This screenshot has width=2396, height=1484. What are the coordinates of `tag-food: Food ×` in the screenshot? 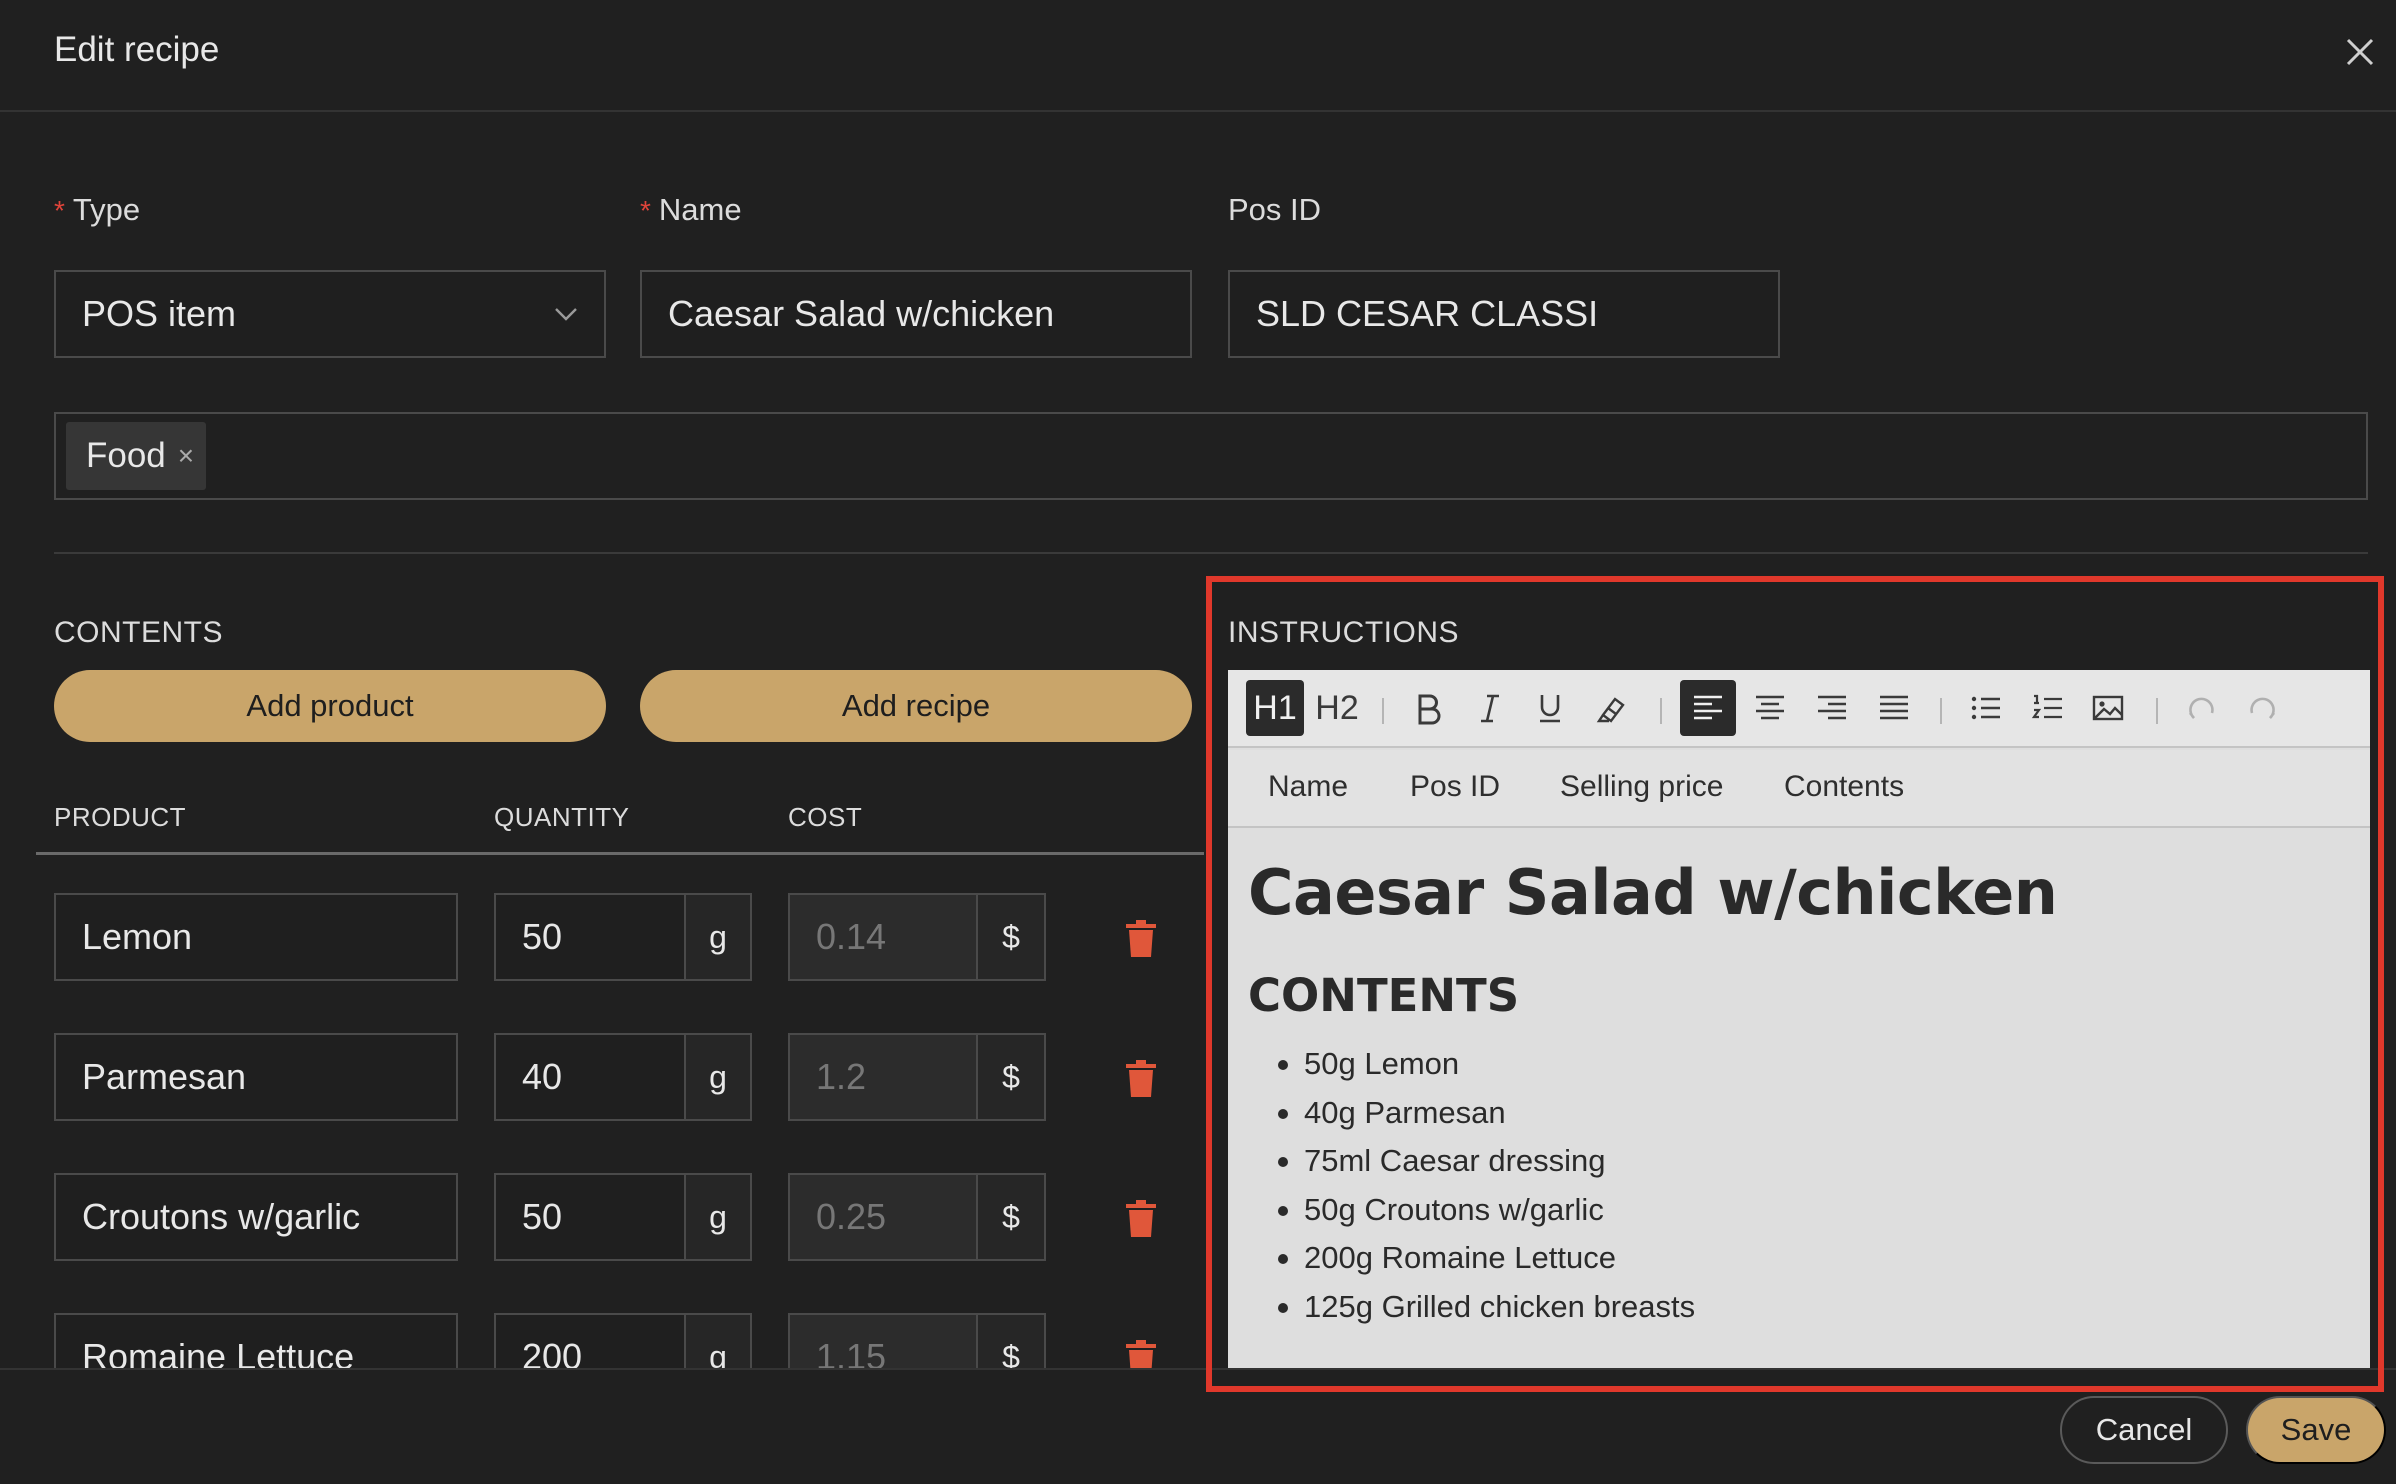 It's located at (136, 456).